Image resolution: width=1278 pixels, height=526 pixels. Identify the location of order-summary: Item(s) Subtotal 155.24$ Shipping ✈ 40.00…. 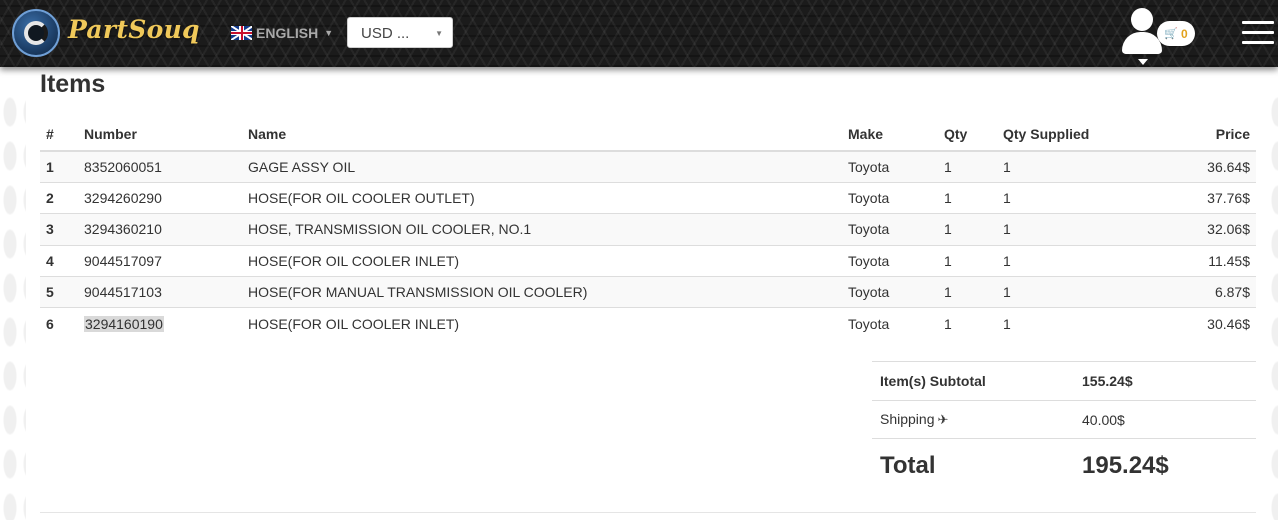
(1064, 427).